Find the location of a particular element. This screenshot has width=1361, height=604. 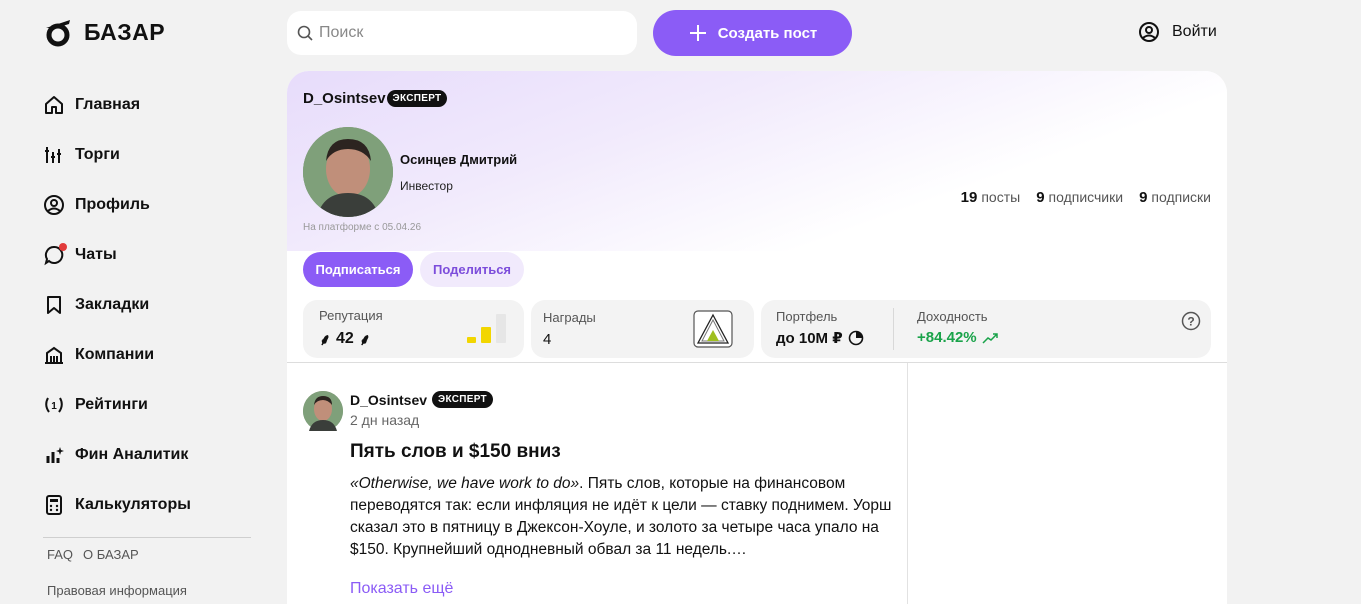

post-author-row: D_Osintsev ЭКСПЕРТ is located at coordinates (421, 399).